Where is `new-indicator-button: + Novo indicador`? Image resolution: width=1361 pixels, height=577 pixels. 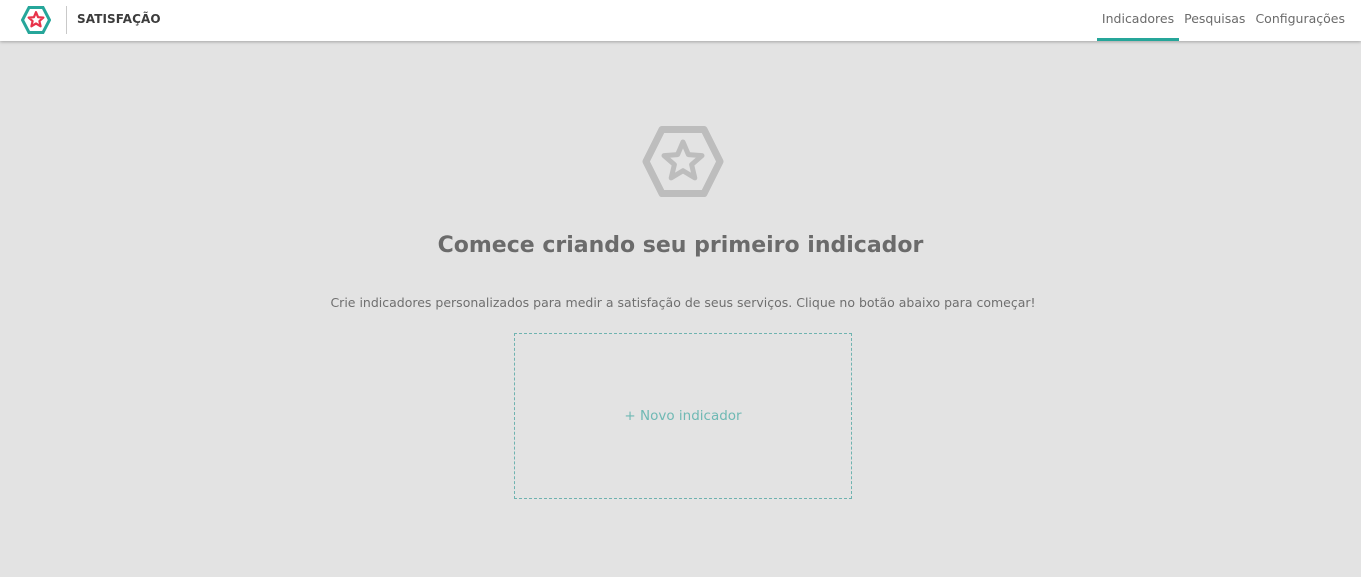
new-indicator-button: + Novo indicador is located at coordinates (683, 416).